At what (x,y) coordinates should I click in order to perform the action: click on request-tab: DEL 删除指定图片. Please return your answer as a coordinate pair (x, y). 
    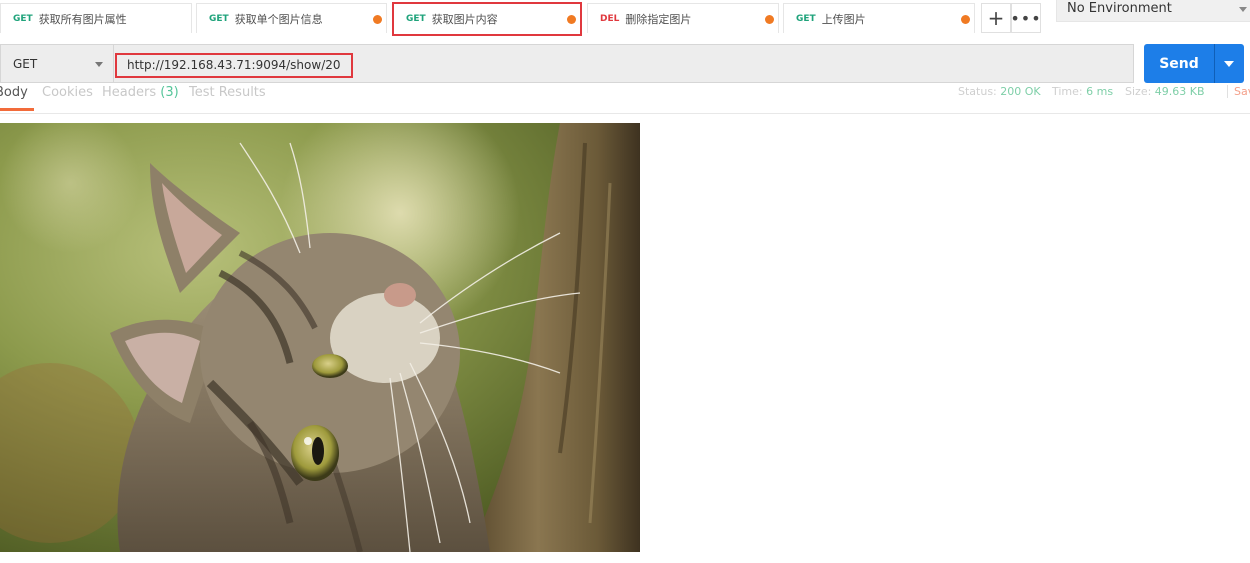
    Looking at the image, I should click on (683, 18).